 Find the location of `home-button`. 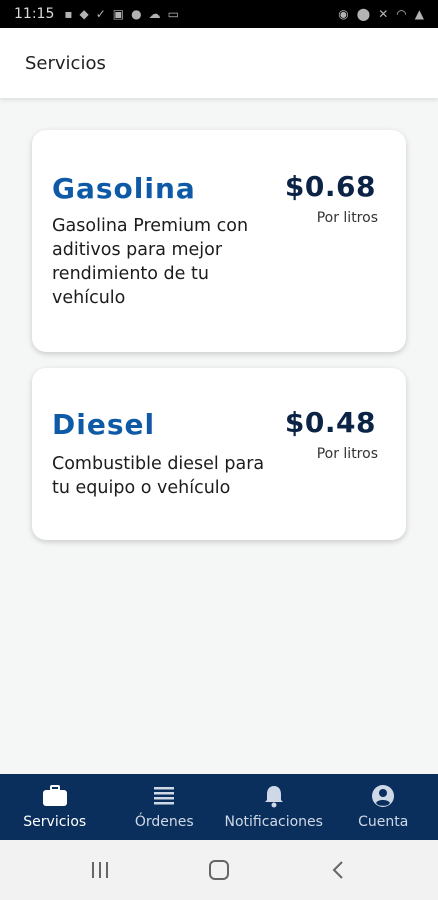

home-button is located at coordinates (219, 870).